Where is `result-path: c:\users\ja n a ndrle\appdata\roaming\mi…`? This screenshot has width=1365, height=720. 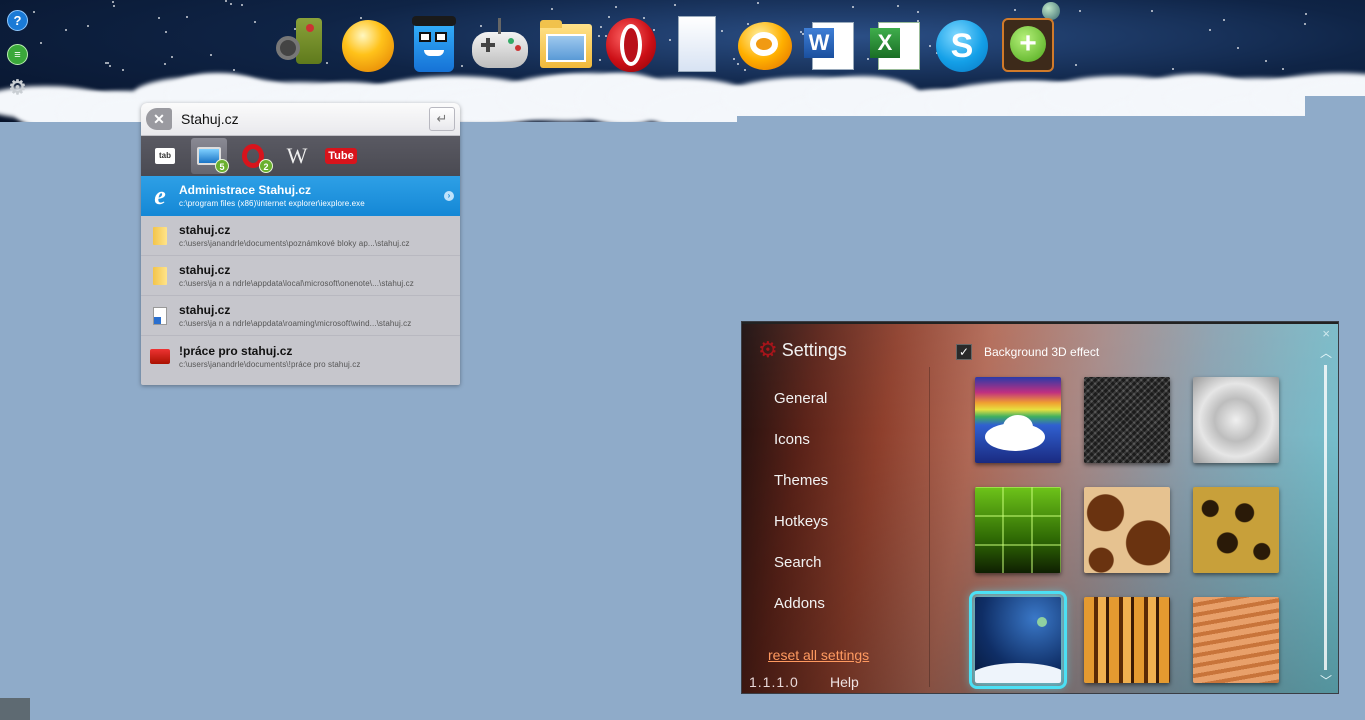
result-path: c:\users\ja n a ndrle\appdata\roaming\mi… is located at coordinates (295, 323).